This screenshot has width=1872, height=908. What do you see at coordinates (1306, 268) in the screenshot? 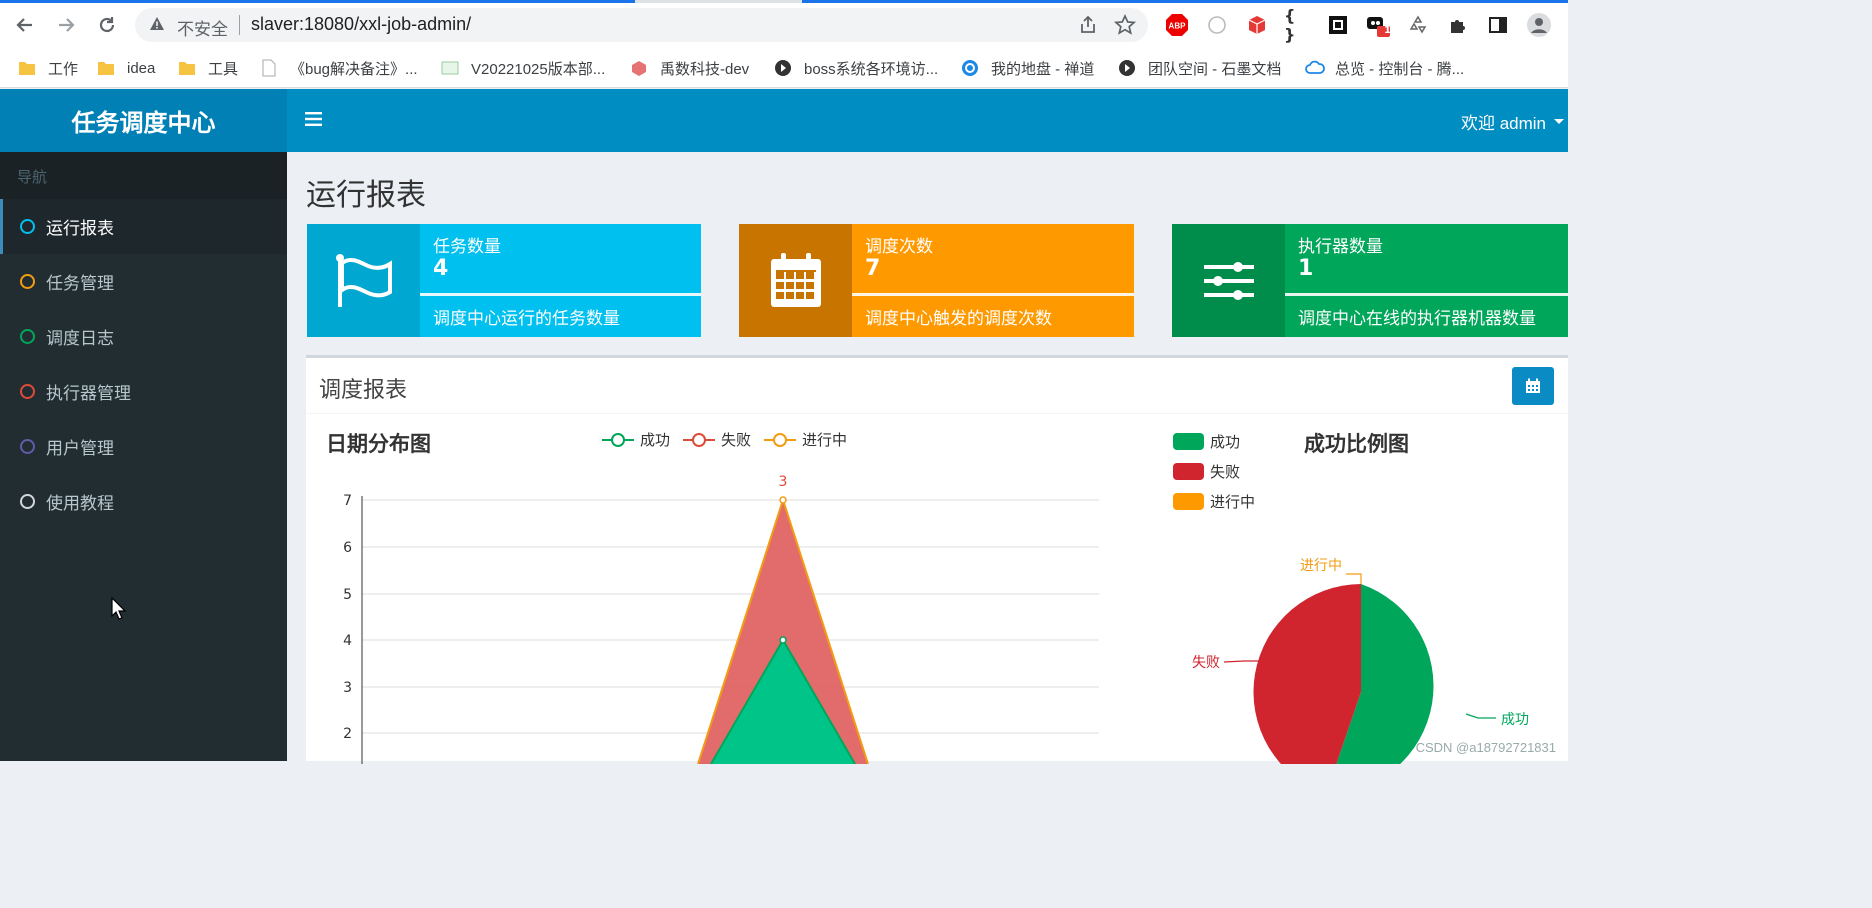
I see `card-value: 1` at bounding box center [1306, 268].